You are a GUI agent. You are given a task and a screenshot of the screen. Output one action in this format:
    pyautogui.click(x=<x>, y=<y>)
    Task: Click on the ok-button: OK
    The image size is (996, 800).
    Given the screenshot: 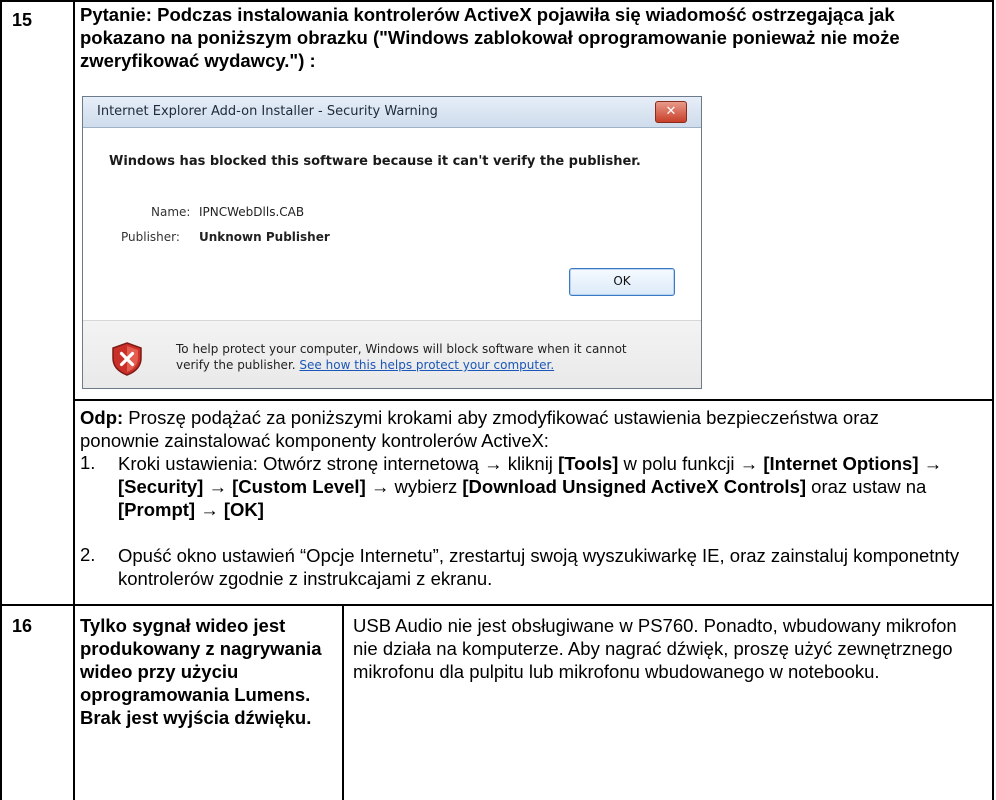 What is the action you would take?
    pyautogui.click(x=622, y=282)
    